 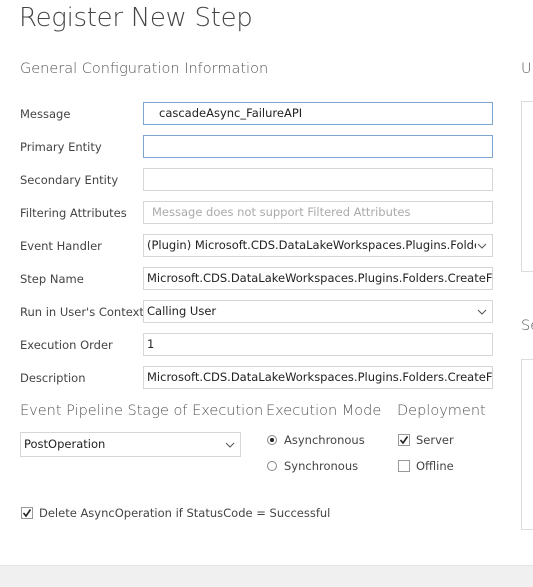 I want to click on deployment-offline: Offline, so click(x=426, y=466).